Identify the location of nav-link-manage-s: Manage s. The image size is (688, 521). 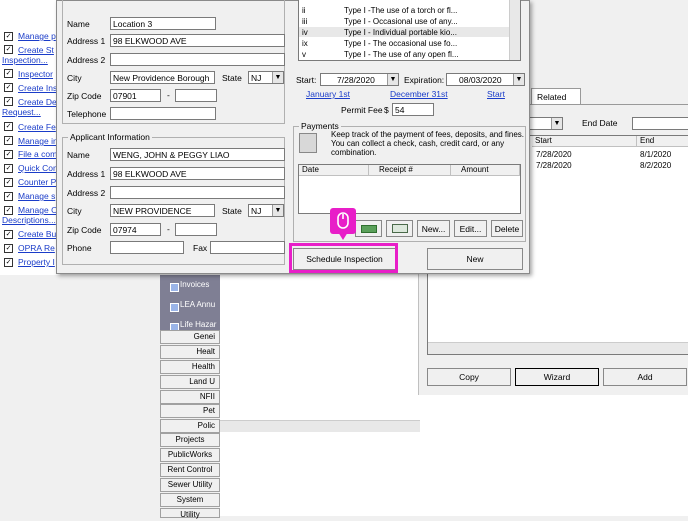
(36, 196).